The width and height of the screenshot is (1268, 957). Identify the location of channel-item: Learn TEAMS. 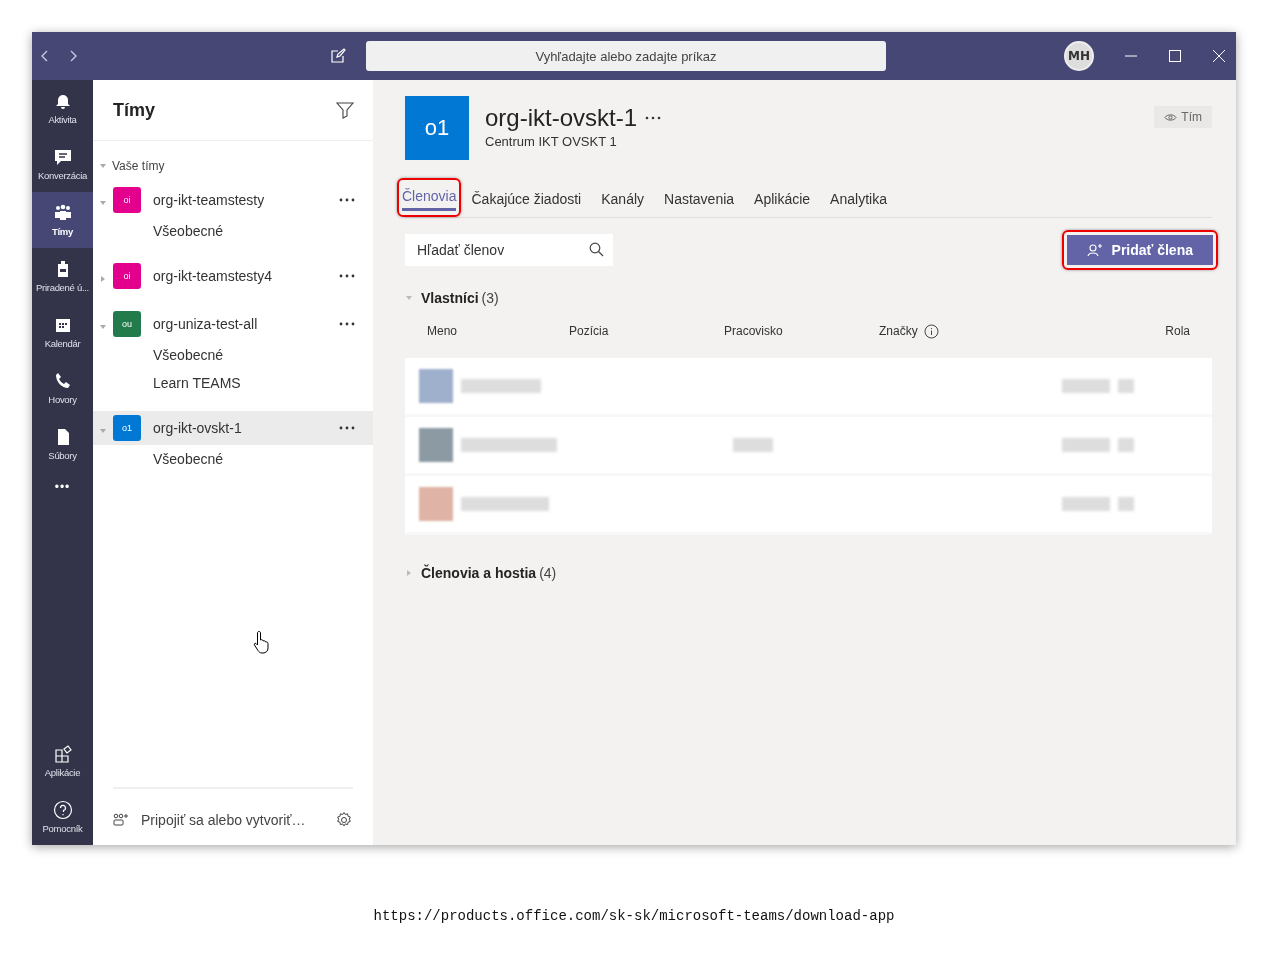
(233, 383).